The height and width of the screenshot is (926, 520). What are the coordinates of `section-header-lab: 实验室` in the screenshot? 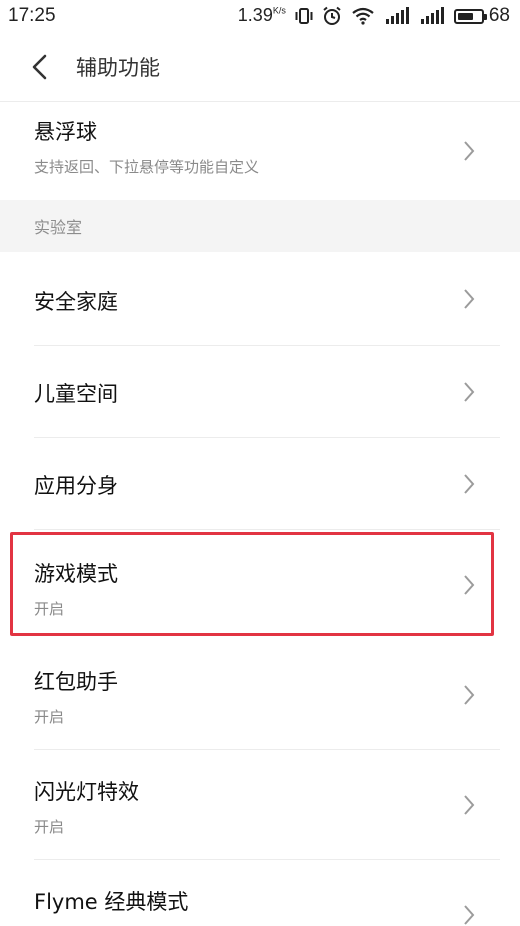 It's located at (260, 226).